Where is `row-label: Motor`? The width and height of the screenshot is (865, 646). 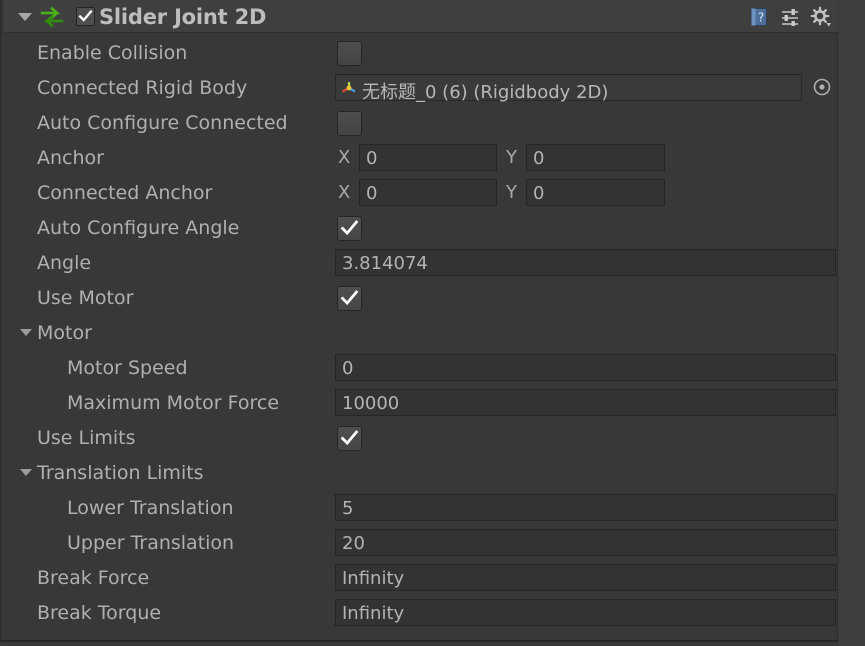
row-label: Motor is located at coordinates (64, 333).